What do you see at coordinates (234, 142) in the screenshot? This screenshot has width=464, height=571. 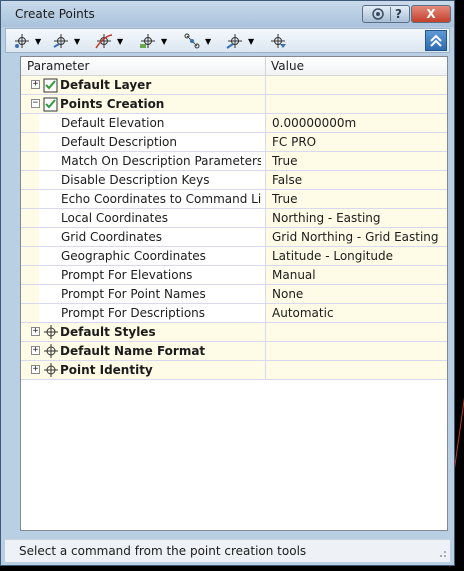 I see `property-row: Default Description FC PRO` at bounding box center [234, 142].